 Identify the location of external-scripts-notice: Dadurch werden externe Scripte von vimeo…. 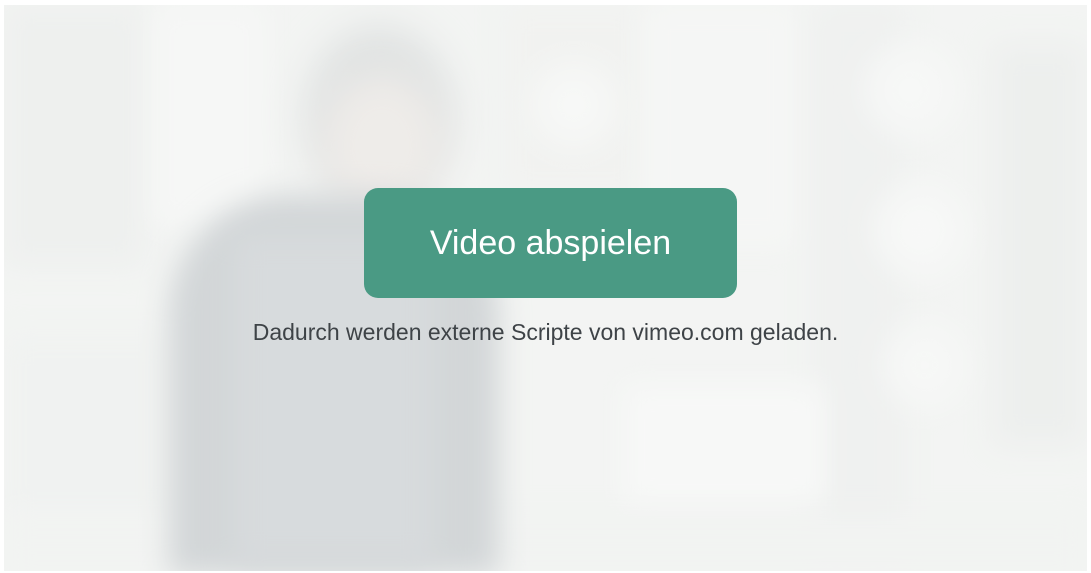
(545, 332).